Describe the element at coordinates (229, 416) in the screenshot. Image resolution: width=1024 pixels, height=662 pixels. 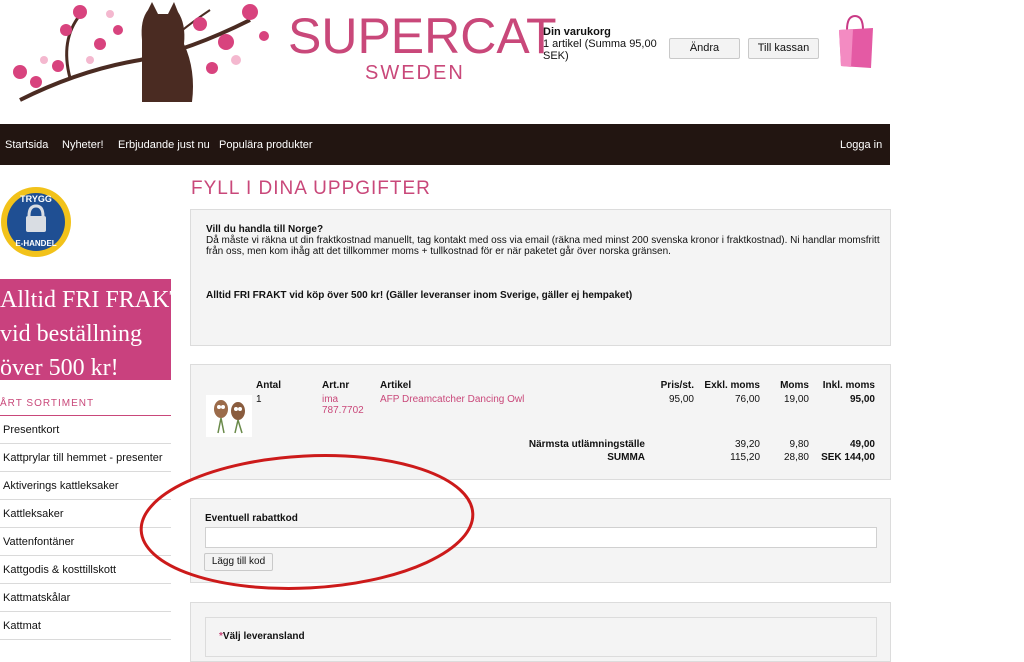
I see `product-thumbnail` at that location.